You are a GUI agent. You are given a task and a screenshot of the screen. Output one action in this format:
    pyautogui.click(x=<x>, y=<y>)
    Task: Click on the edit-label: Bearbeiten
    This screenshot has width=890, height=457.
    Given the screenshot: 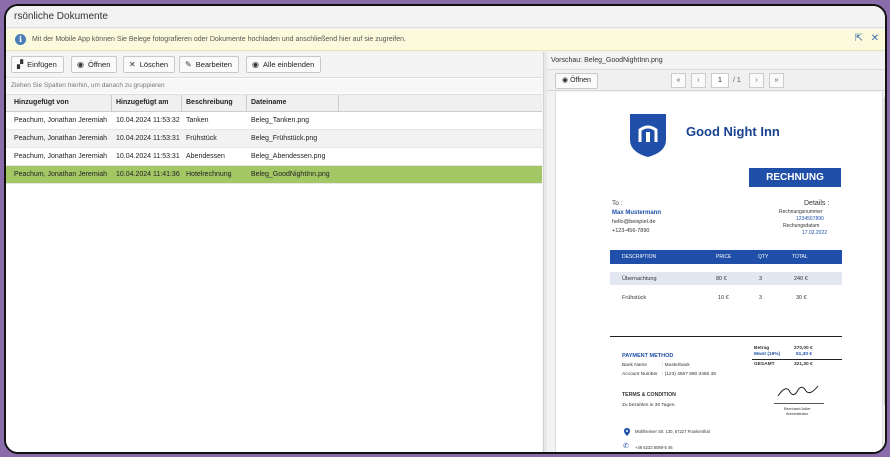 What is the action you would take?
    pyautogui.click(x=213, y=64)
    